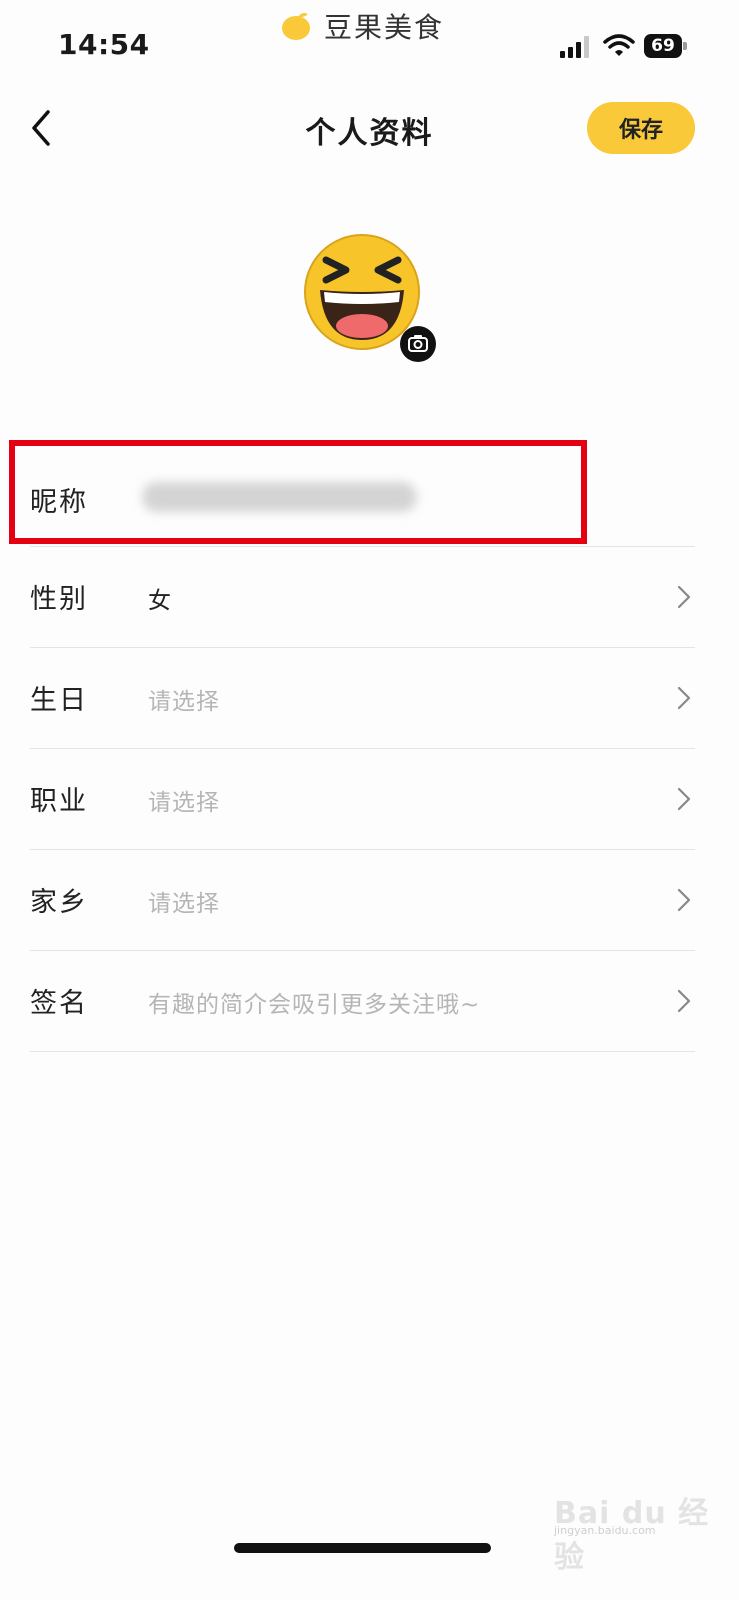  I want to click on row-label: 家乡, so click(59, 902).